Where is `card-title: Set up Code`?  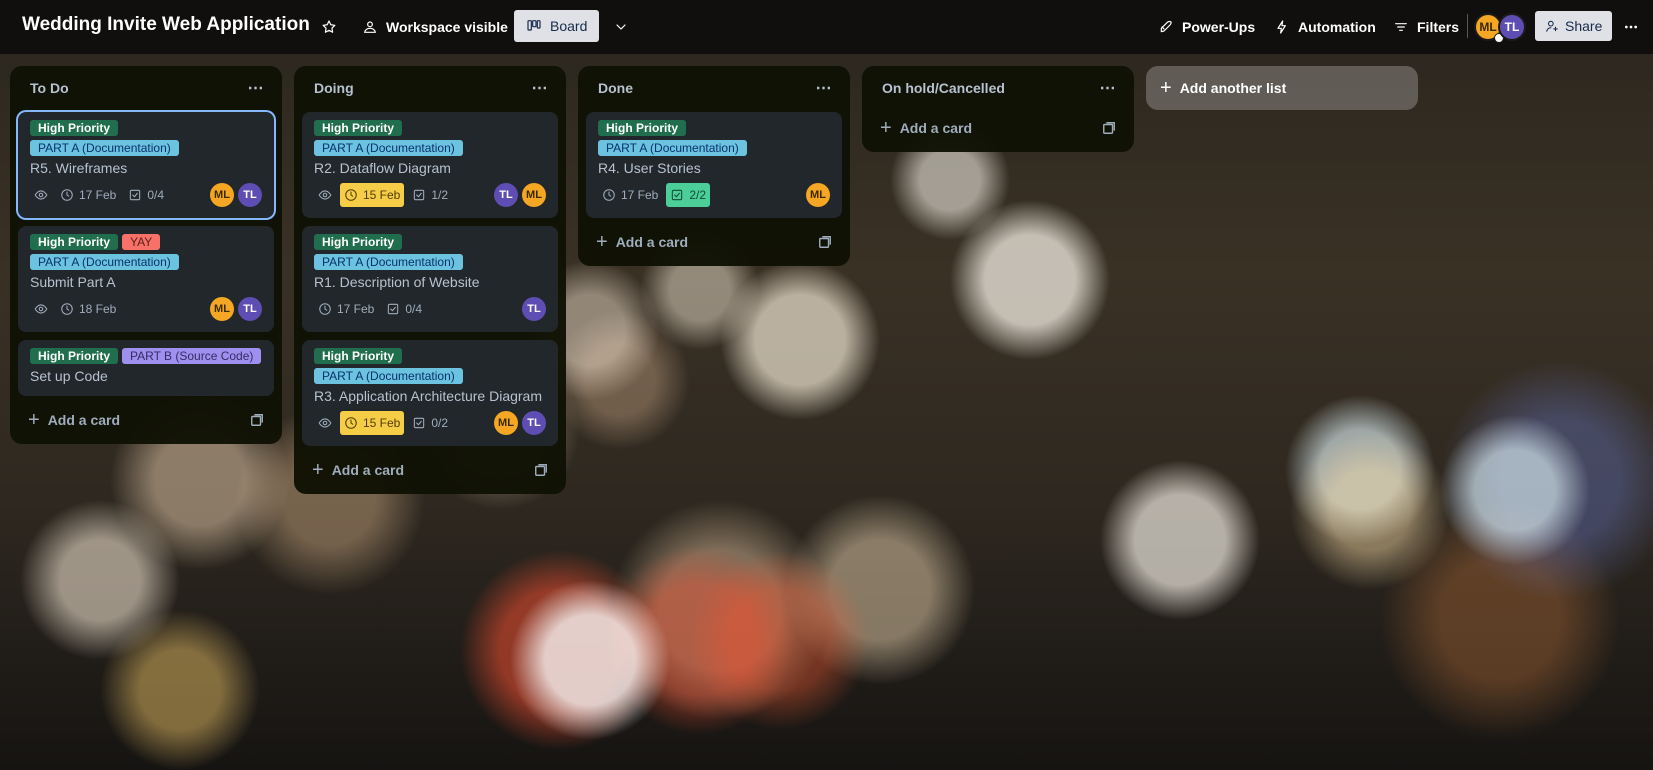 card-title: Set up Code is located at coordinates (69, 376).